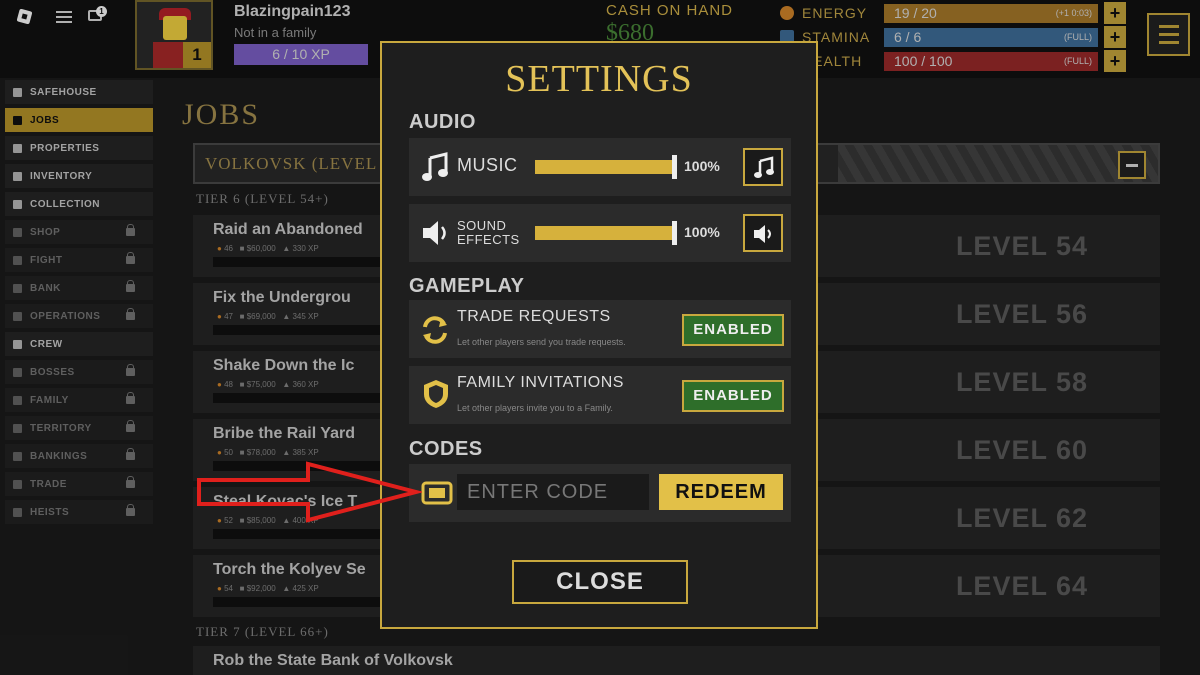 This screenshot has height=675, width=1200. What do you see at coordinates (442, 122) in the screenshot?
I see `audio-header: AUDIO` at bounding box center [442, 122].